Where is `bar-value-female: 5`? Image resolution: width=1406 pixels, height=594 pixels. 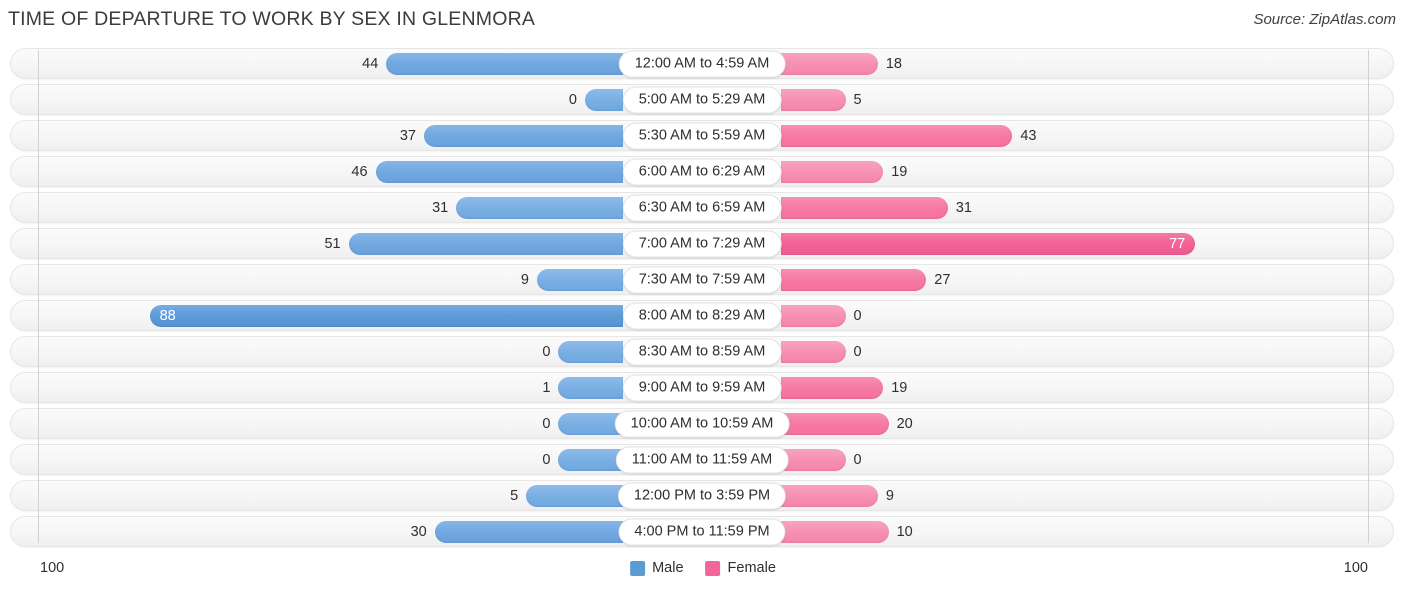 bar-value-female: 5 is located at coordinates (857, 99).